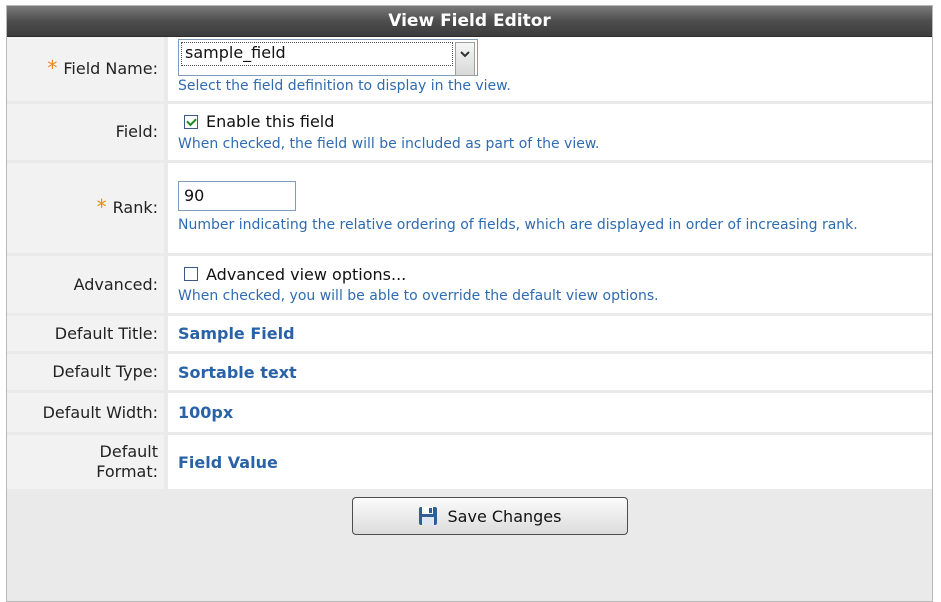  I want to click on enable-field-option: Enable this field, so click(550, 122).